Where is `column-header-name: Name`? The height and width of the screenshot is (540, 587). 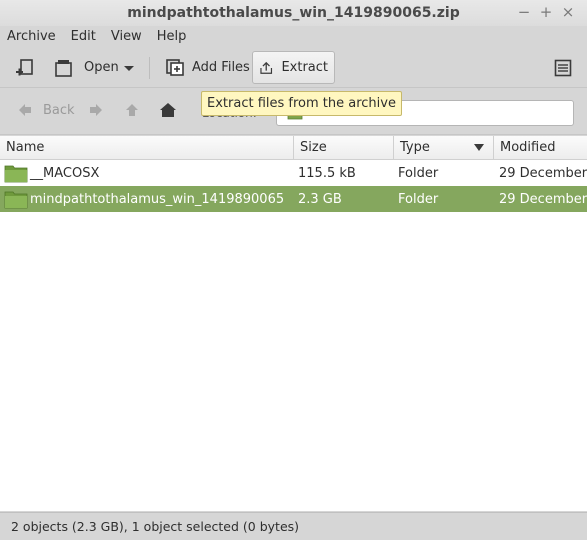
column-header-name: Name is located at coordinates (147, 148).